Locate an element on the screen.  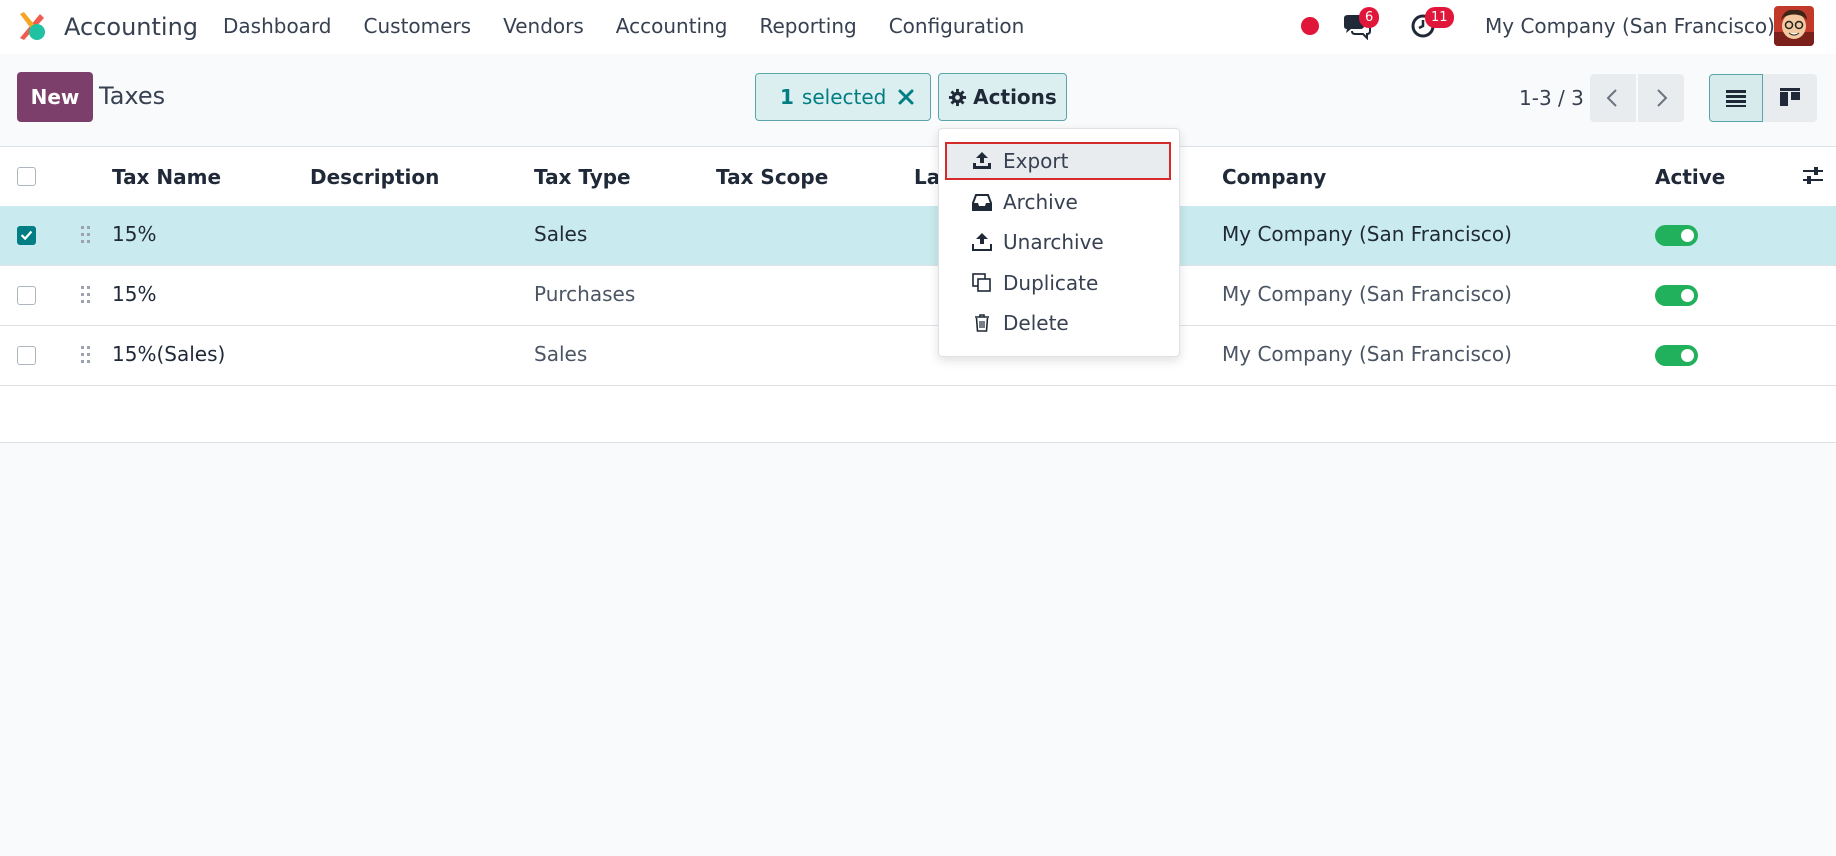
checkmark-icon is located at coordinates (26, 235).